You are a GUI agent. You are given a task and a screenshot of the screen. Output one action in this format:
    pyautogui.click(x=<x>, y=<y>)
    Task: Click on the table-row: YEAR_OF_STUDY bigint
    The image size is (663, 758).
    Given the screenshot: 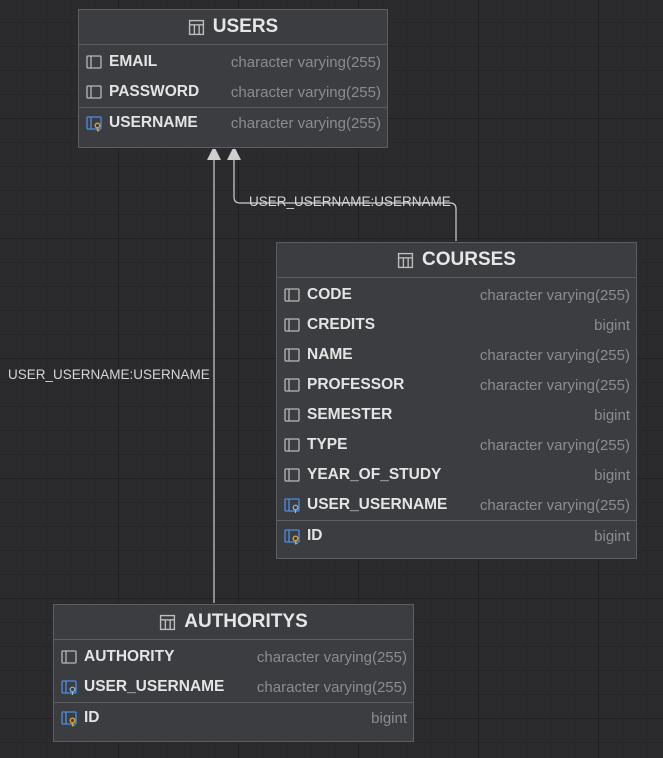 What is the action you would take?
    pyautogui.click(x=456, y=475)
    